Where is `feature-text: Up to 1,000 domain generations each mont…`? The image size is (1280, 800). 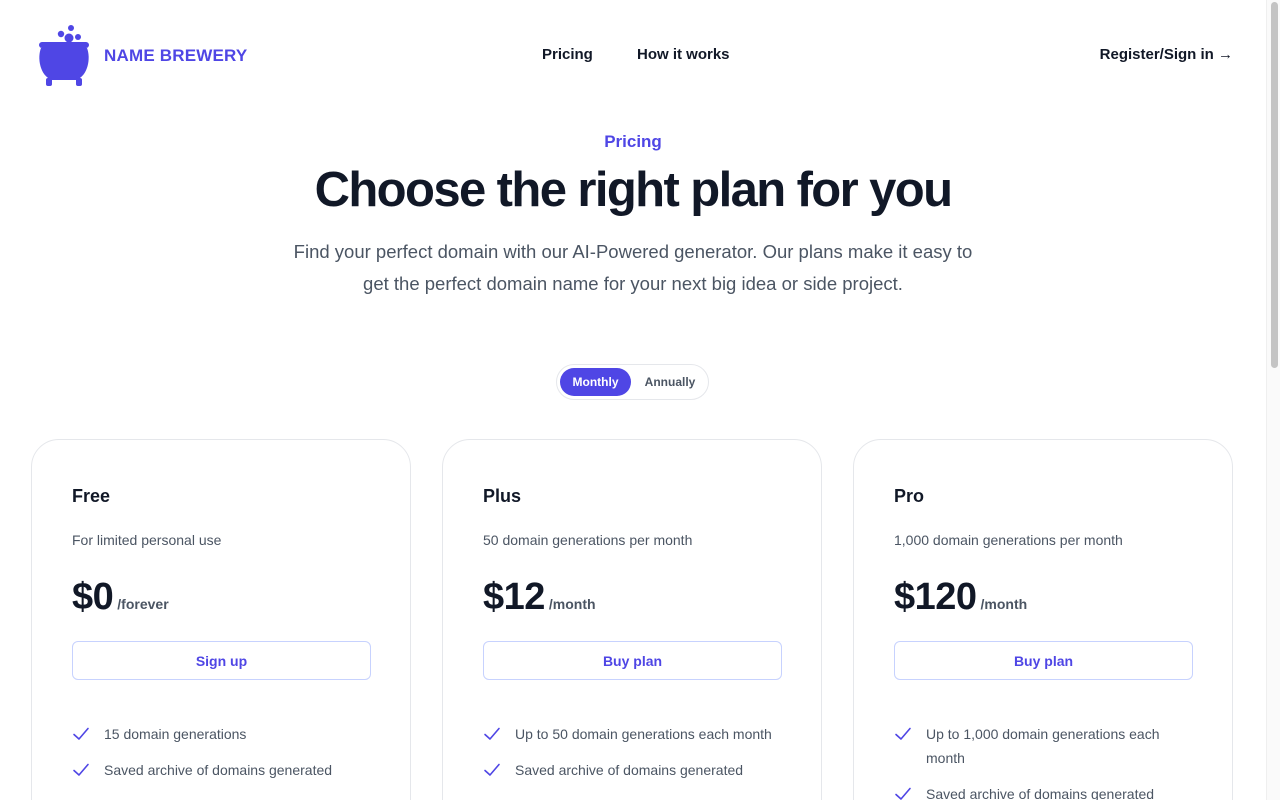 feature-text: Up to 1,000 domain generations each mont… is located at coordinates (1043, 746).